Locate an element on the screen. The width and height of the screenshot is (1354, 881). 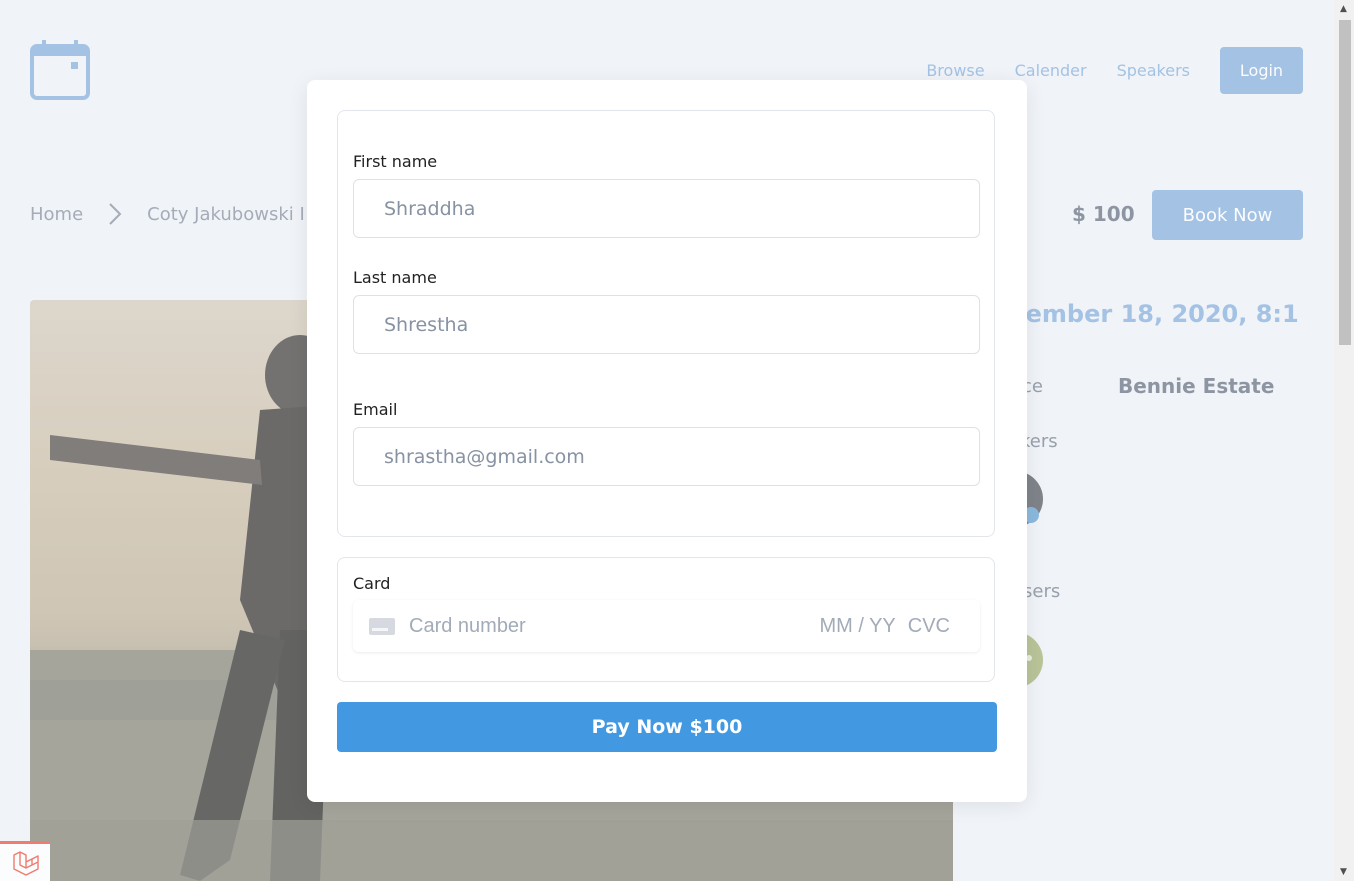
last-name-input is located at coordinates (666, 324).